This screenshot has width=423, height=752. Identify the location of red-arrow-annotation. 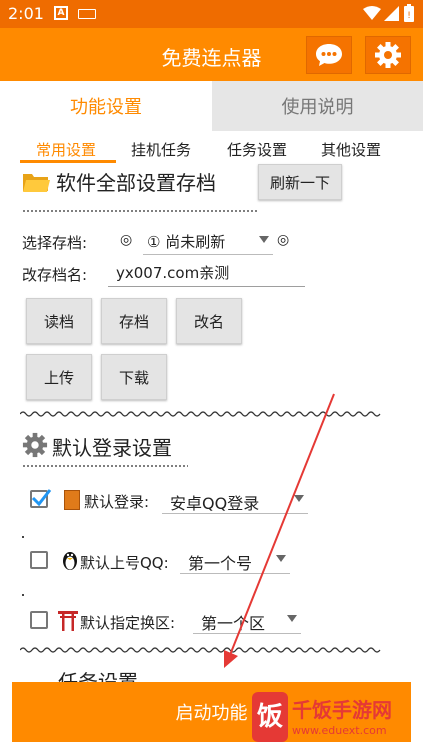
(279, 530).